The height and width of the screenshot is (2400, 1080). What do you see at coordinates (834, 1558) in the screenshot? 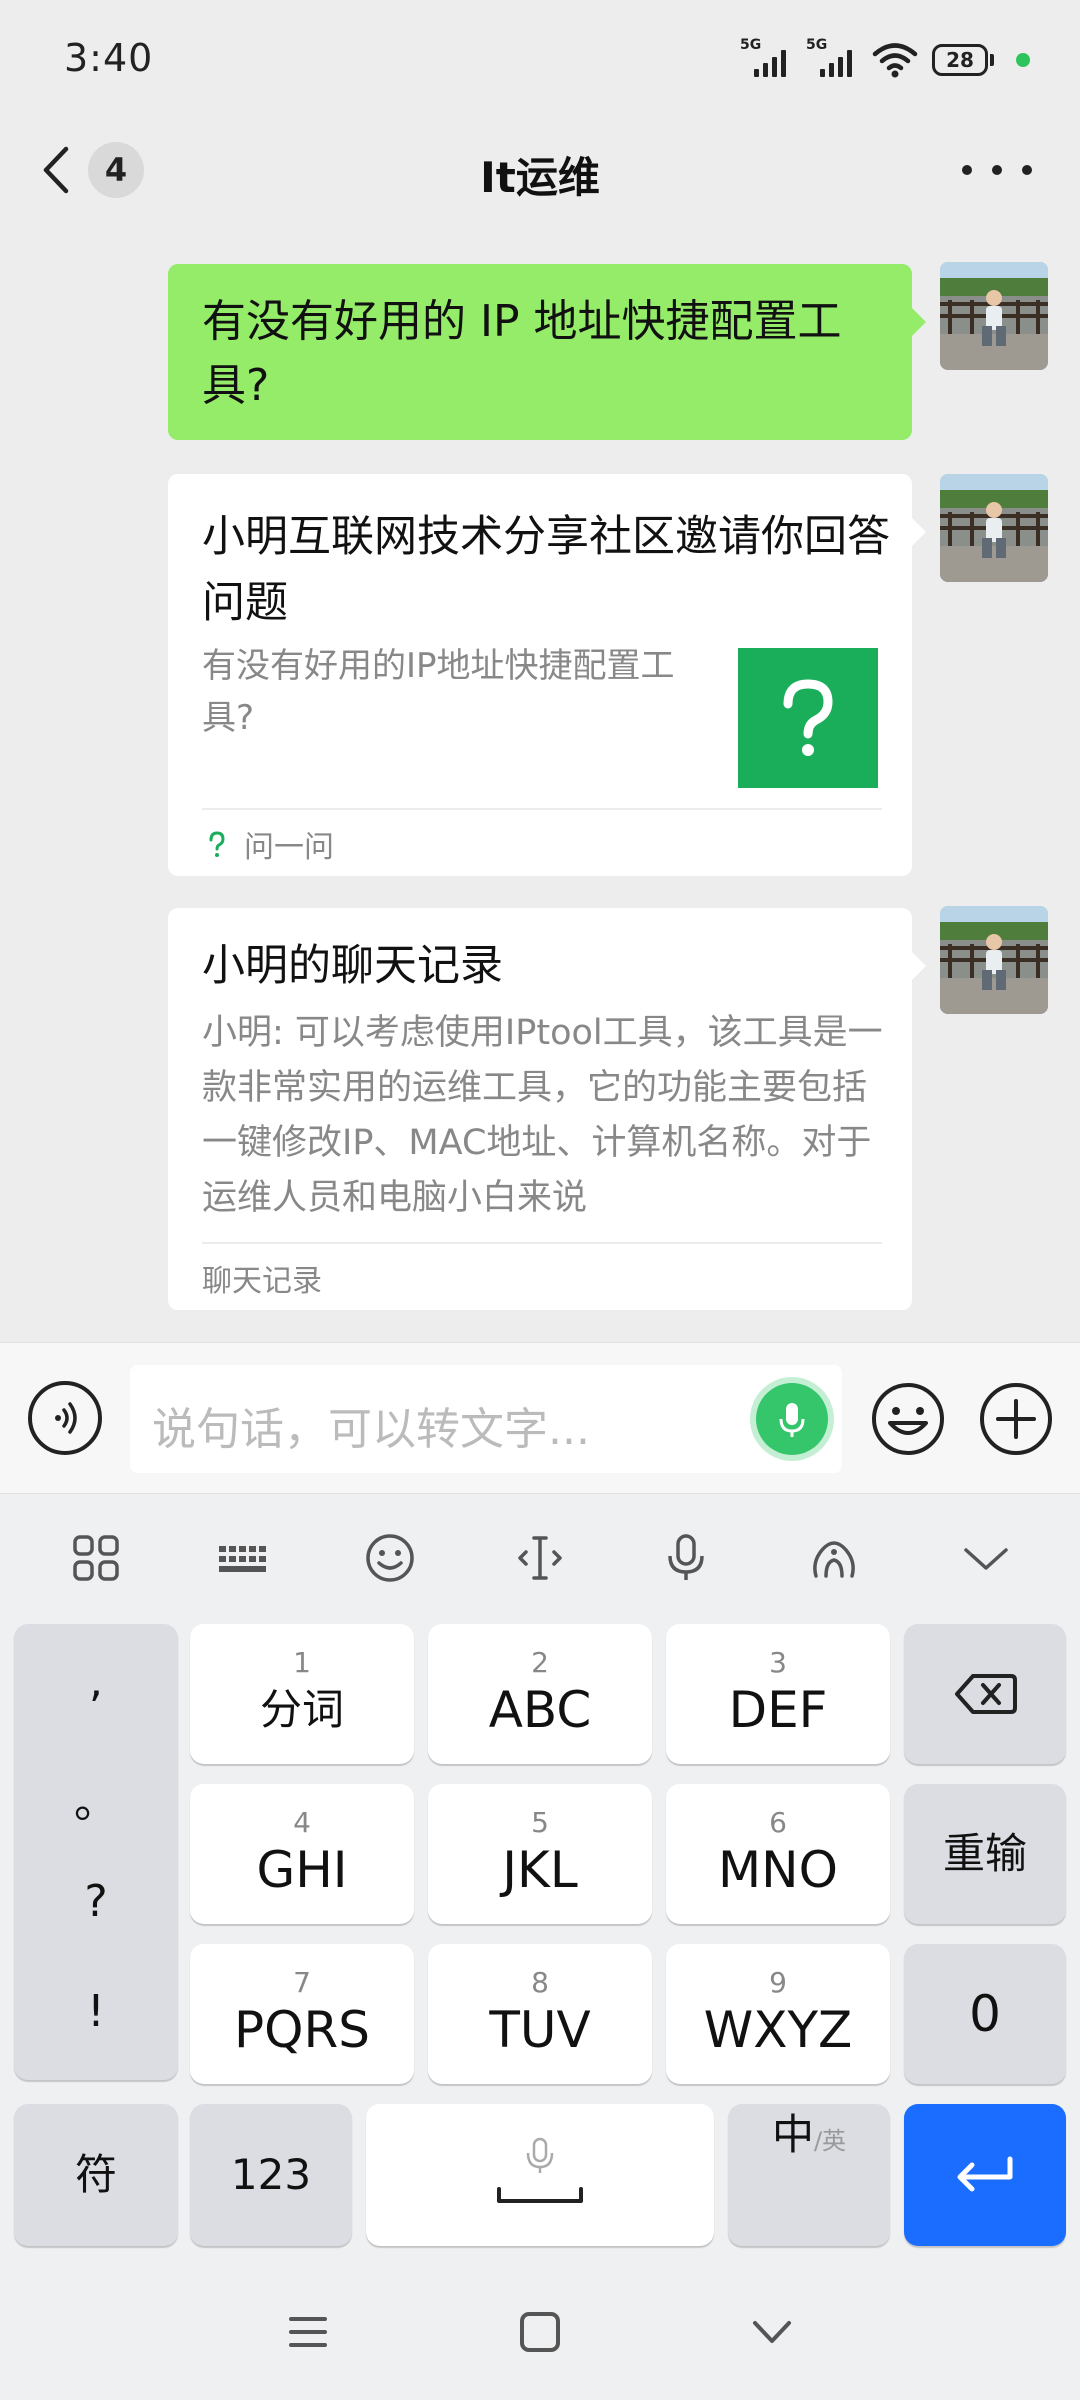
I see `handwriting-icon` at bounding box center [834, 1558].